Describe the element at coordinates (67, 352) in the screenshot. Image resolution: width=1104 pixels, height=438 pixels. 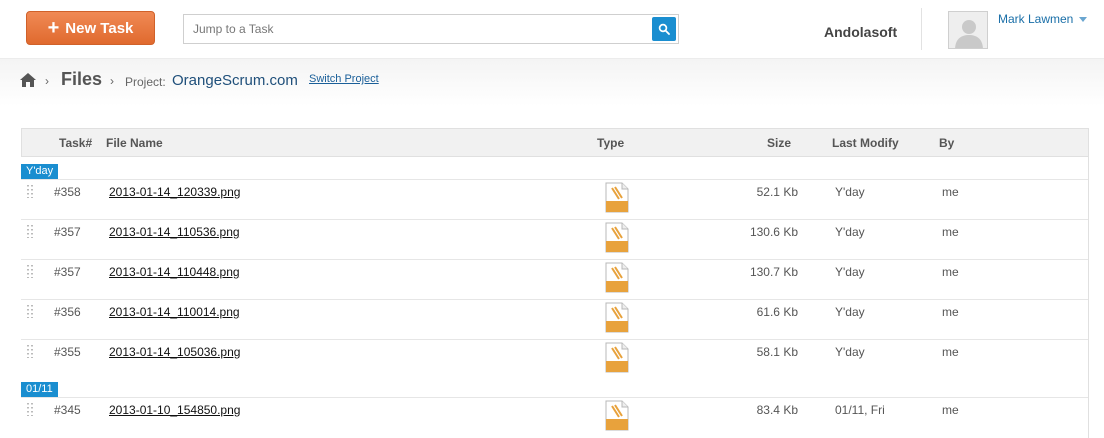
I see `task-number: #355` at that location.